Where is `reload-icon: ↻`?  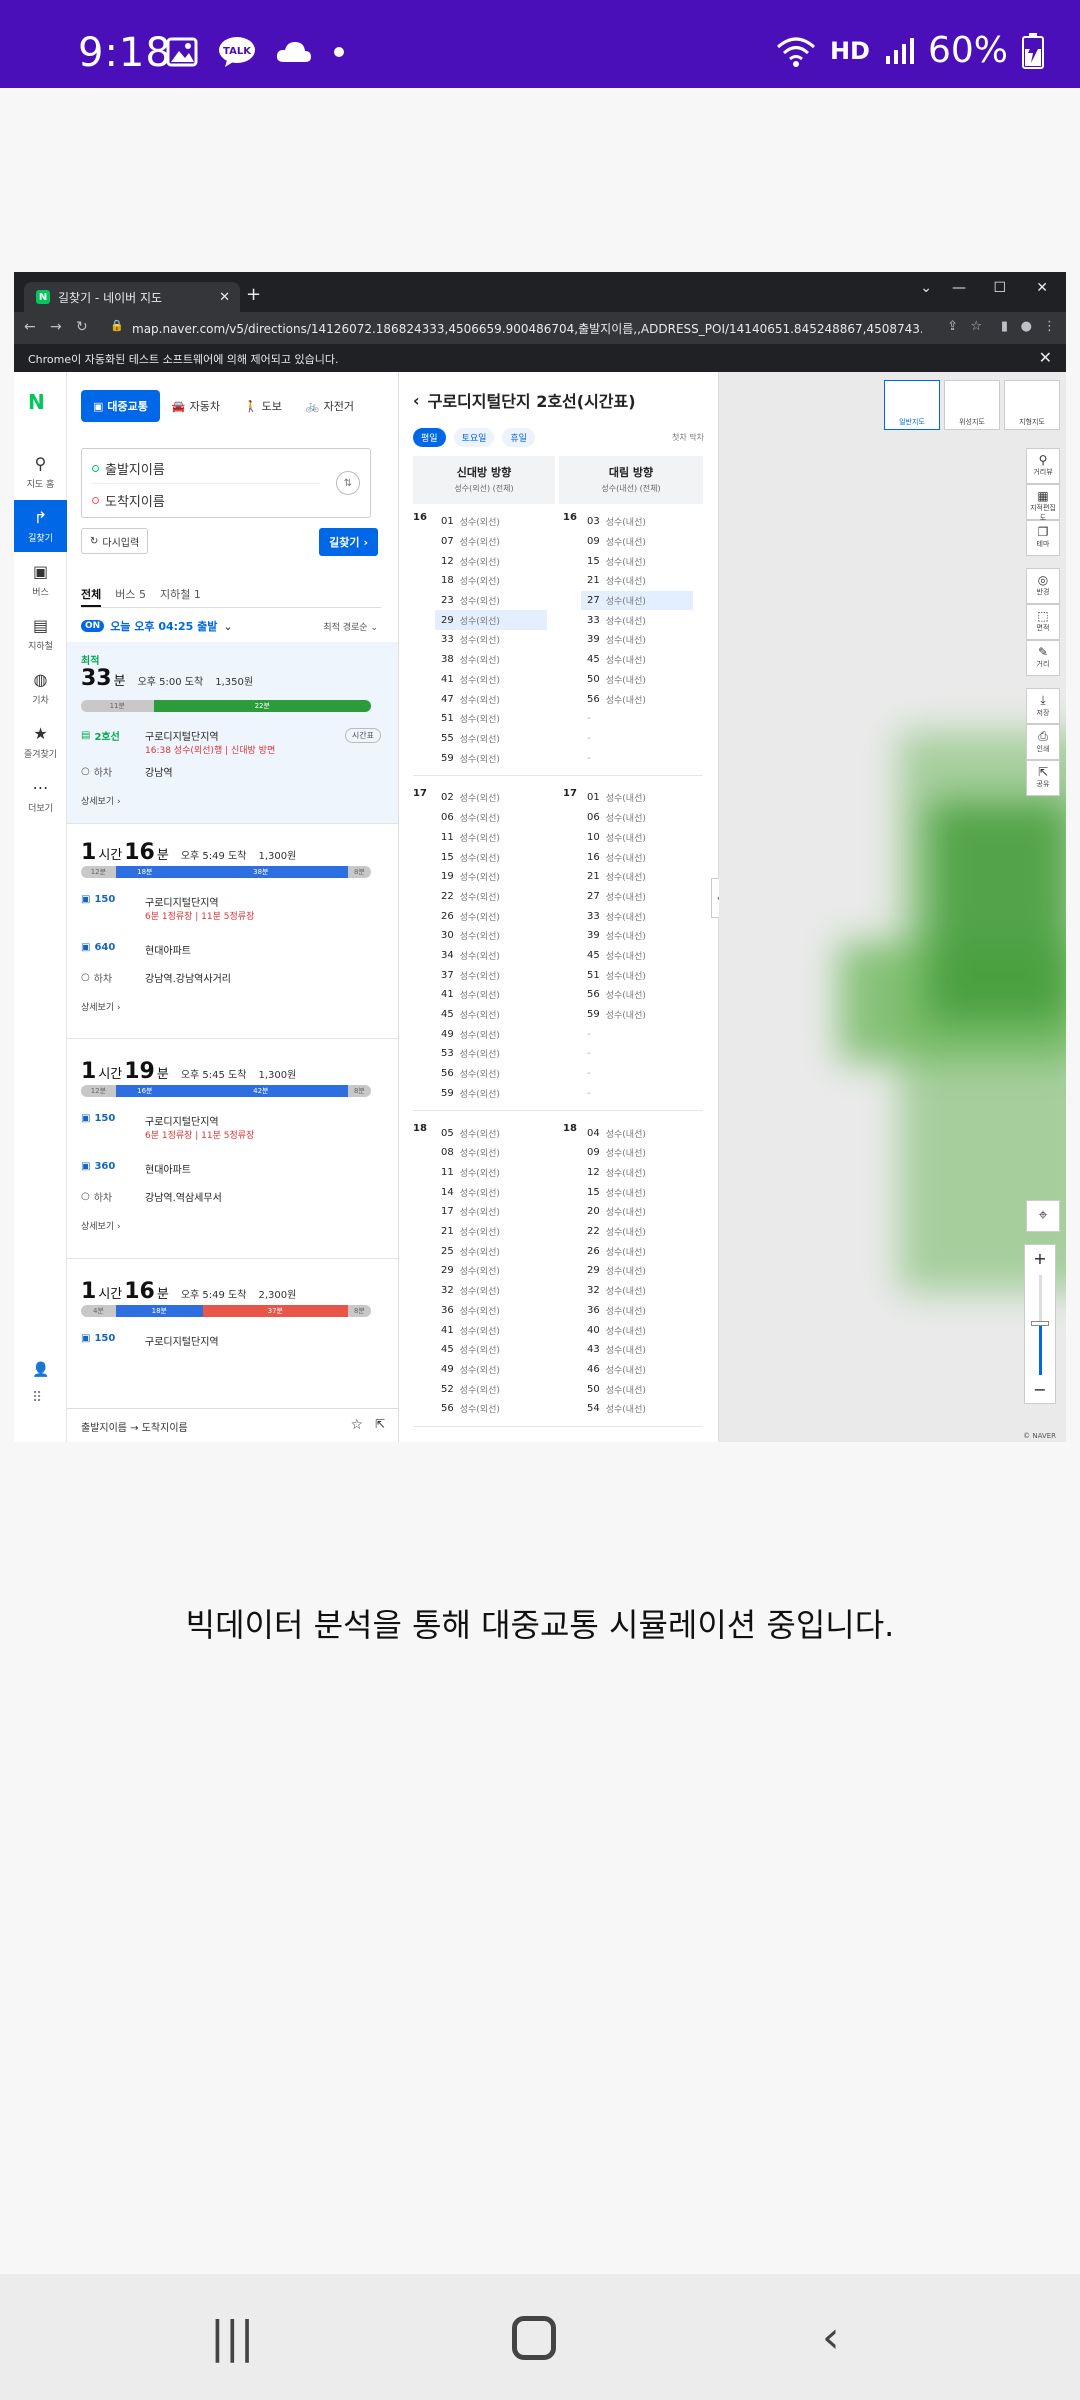 reload-icon: ↻ is located at coordinates (82, 327).